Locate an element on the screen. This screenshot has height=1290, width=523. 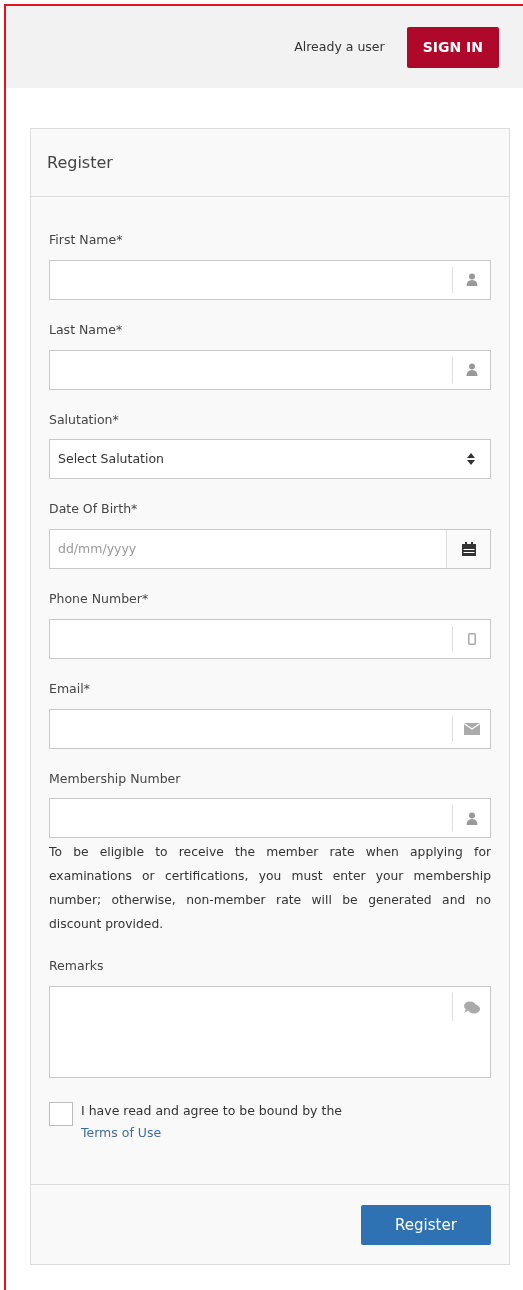
card-title: Register is located at coordinates (80, 162).